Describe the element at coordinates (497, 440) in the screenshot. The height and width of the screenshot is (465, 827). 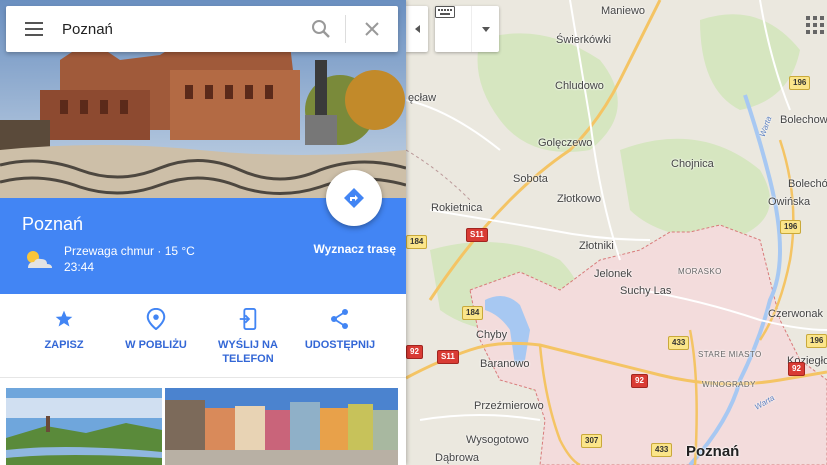
I see `map-label-wysogotowo: Wysogotowo` at that location.